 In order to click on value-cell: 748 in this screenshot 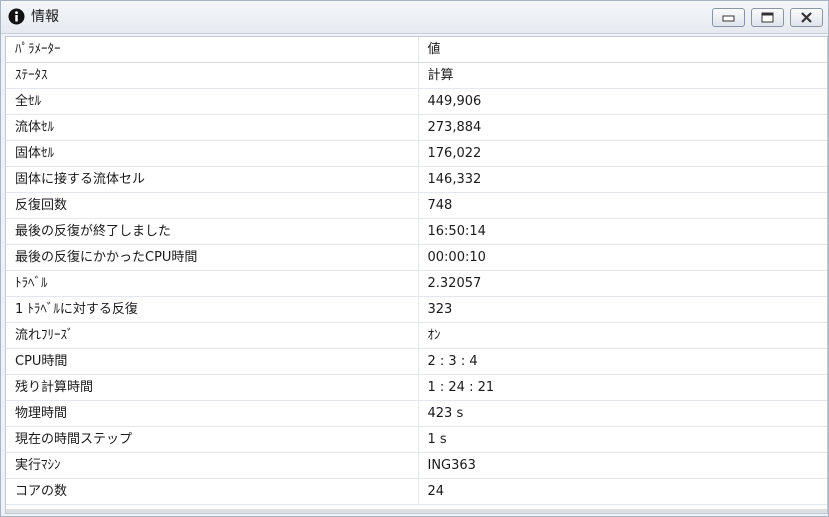, I will do `click(622, 205)`.